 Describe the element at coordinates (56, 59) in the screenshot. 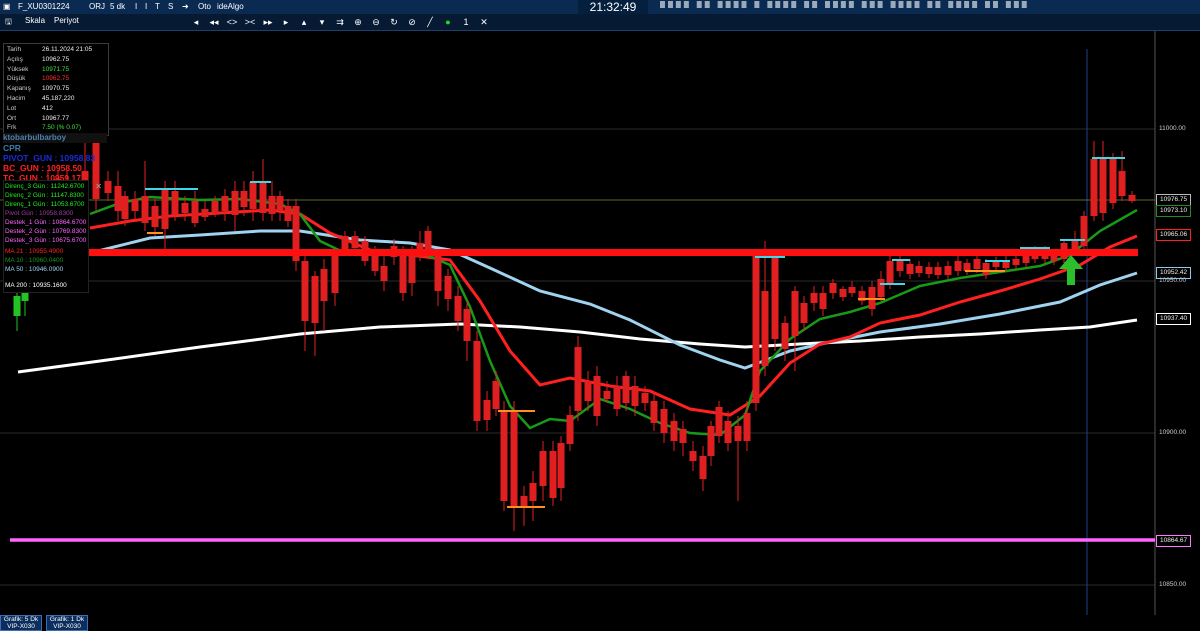

I see `info-value: 10962.75` at that location.